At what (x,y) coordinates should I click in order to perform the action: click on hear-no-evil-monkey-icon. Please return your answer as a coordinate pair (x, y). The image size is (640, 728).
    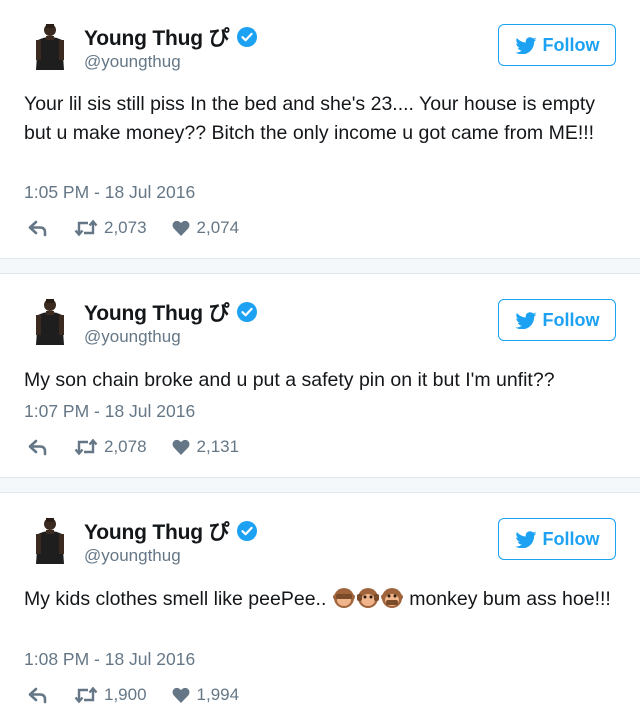
    Looking at the image, I should click on (367, 598).